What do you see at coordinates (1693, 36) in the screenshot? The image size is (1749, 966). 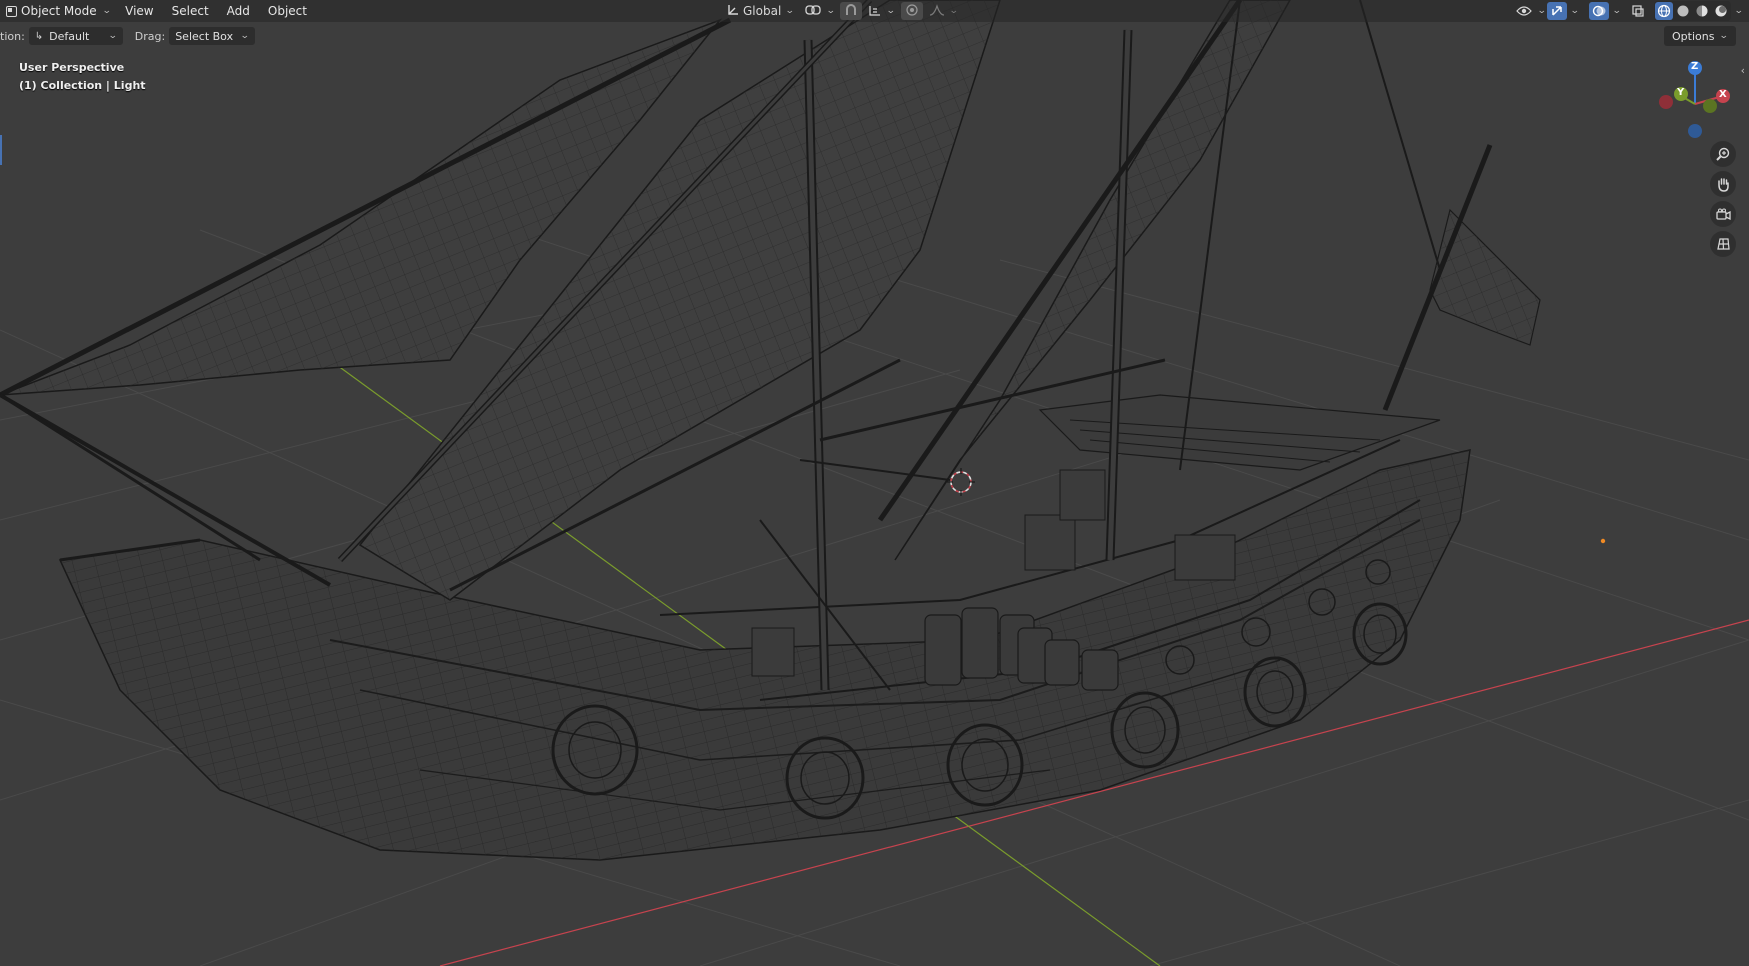 I see `options-label: Options` at bounding box center [1693, 36].